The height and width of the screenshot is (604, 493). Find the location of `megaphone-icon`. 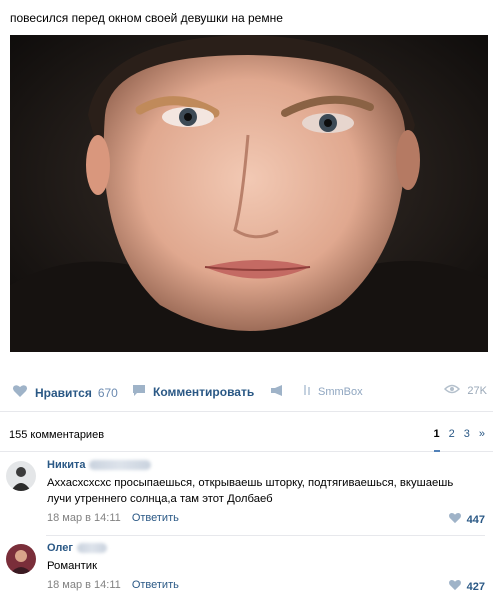

megaphone-icon is located at coordinates (278, 392).